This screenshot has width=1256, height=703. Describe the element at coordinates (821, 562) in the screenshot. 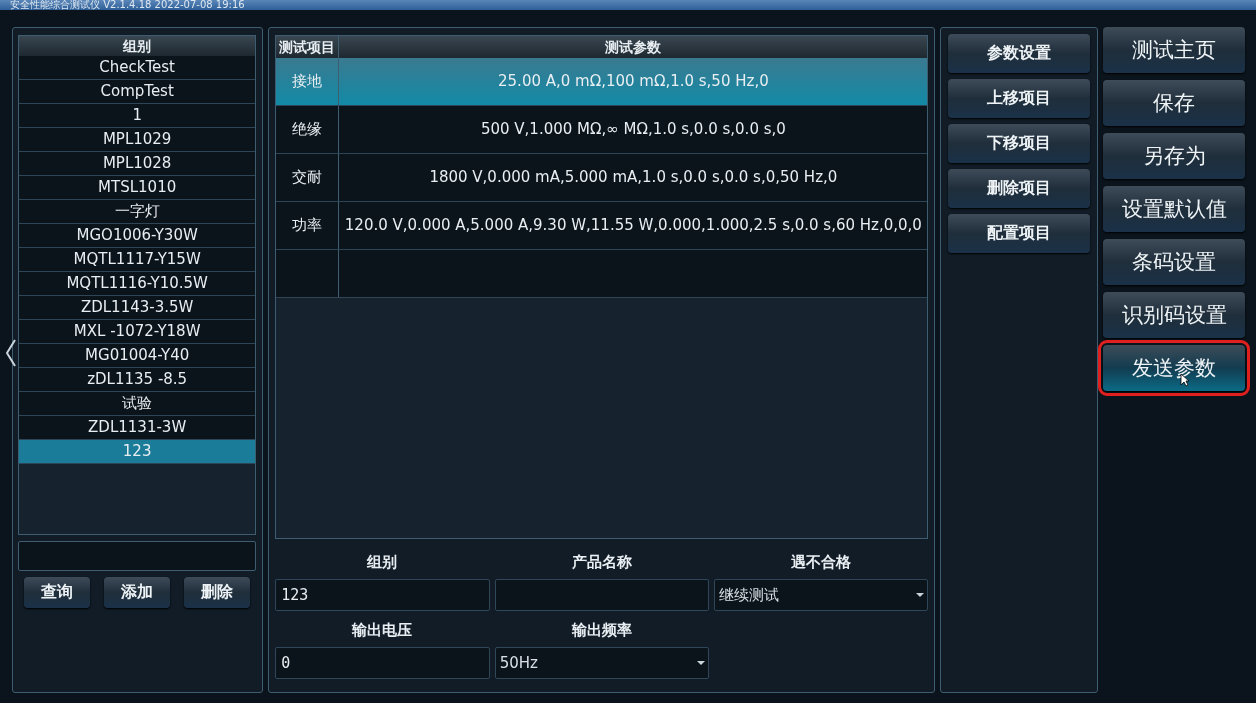

I see `field-label: 遇不合格` at that location.